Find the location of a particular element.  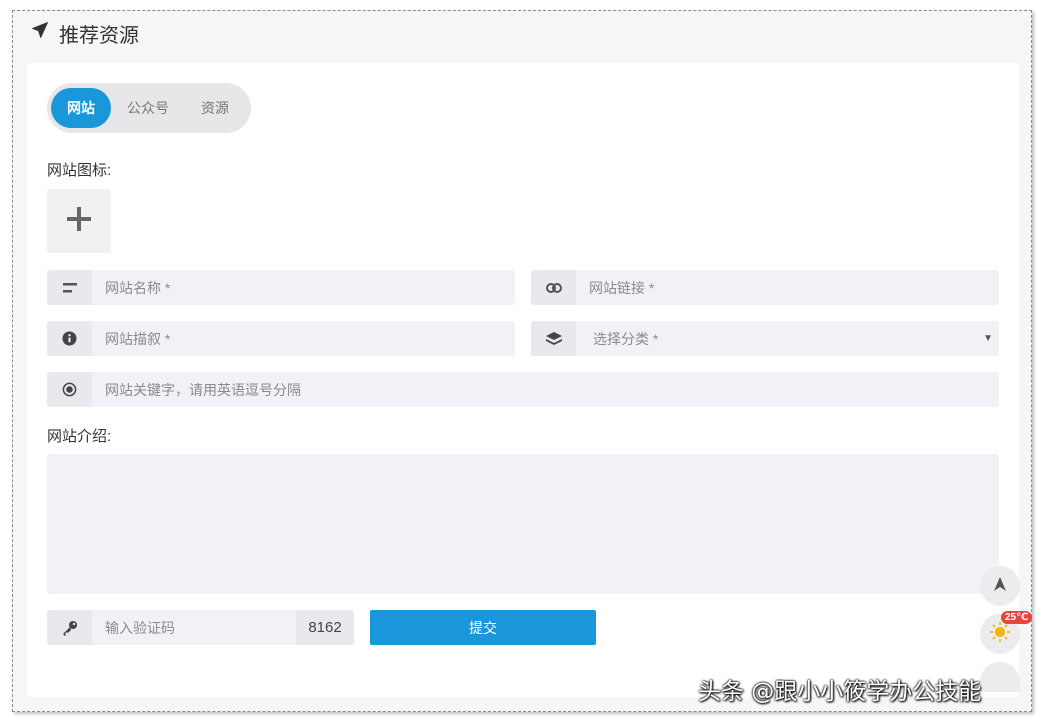

site-name-field: 网站名称 * is located at coordinates (281, 287).